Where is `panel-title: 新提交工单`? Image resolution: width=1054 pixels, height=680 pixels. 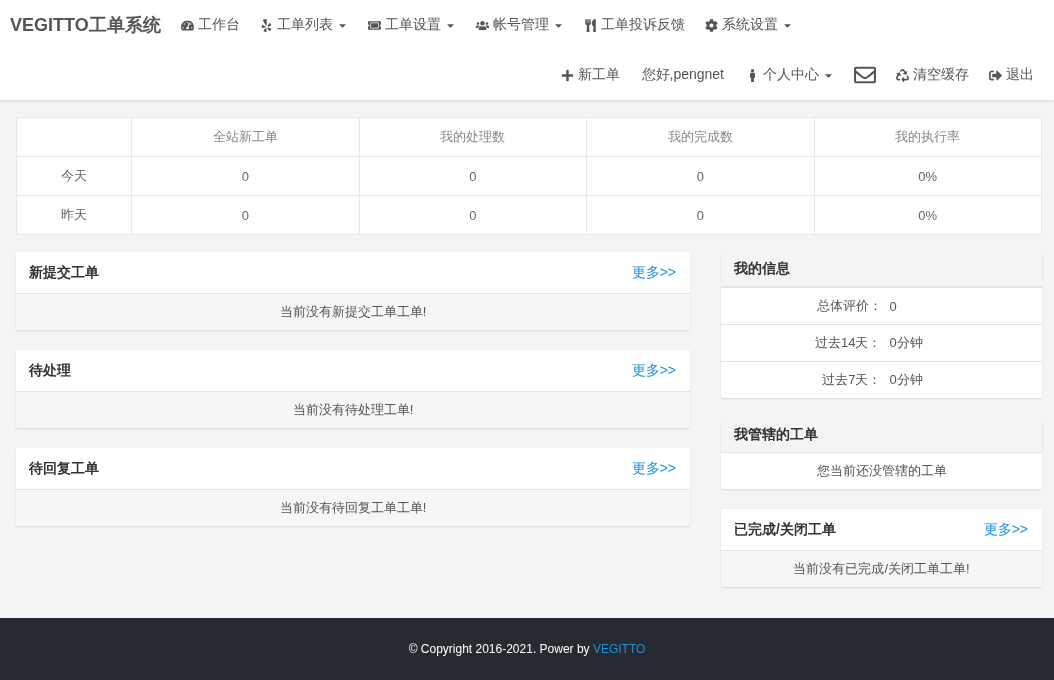 panel-title: 新提交工单 is located at coordinates (64, 272).